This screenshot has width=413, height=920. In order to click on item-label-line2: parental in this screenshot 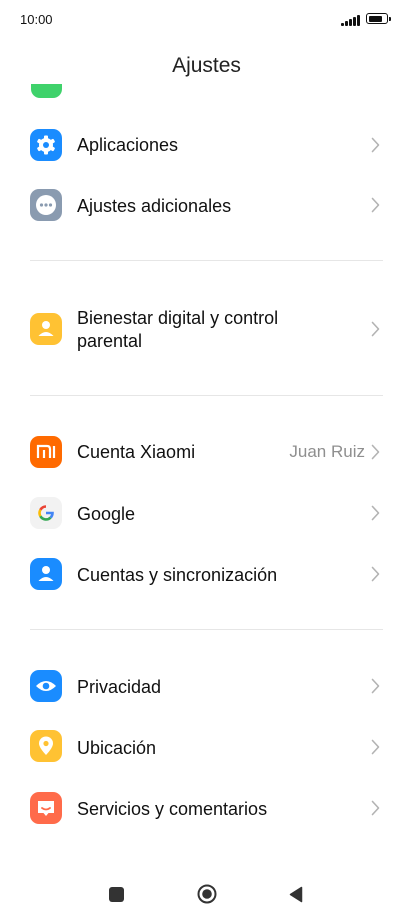, I will do `click(110, 341)`.